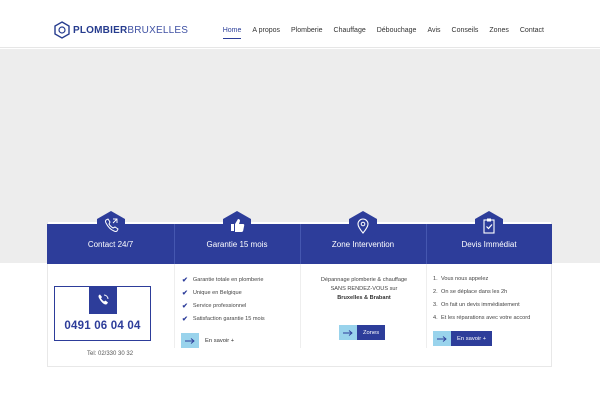 The width and height of the screenshot is (600, 400). Describe the element at coordinates (482, 317) in the screenshot. I see `list-item: 4. Et les réparations avec votre accord` at that location.